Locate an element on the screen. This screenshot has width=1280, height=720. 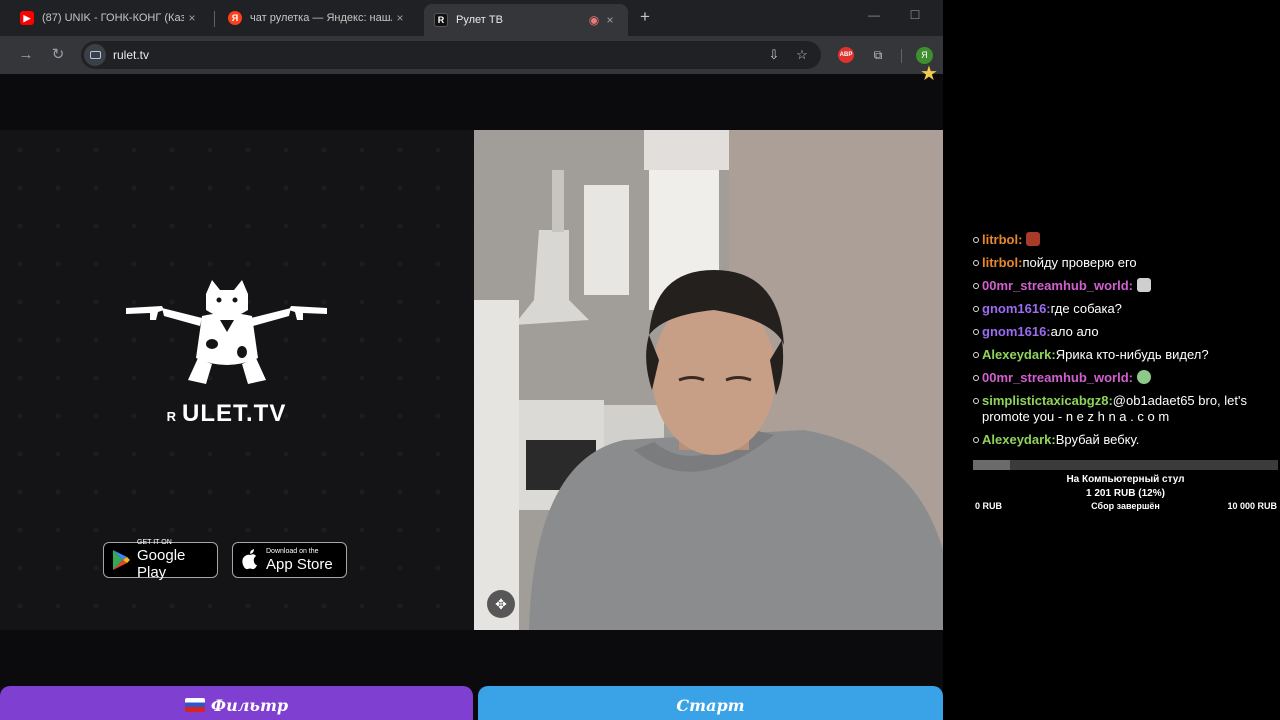
favorite-star-icon: ★ is located at coordinates (930, 74).